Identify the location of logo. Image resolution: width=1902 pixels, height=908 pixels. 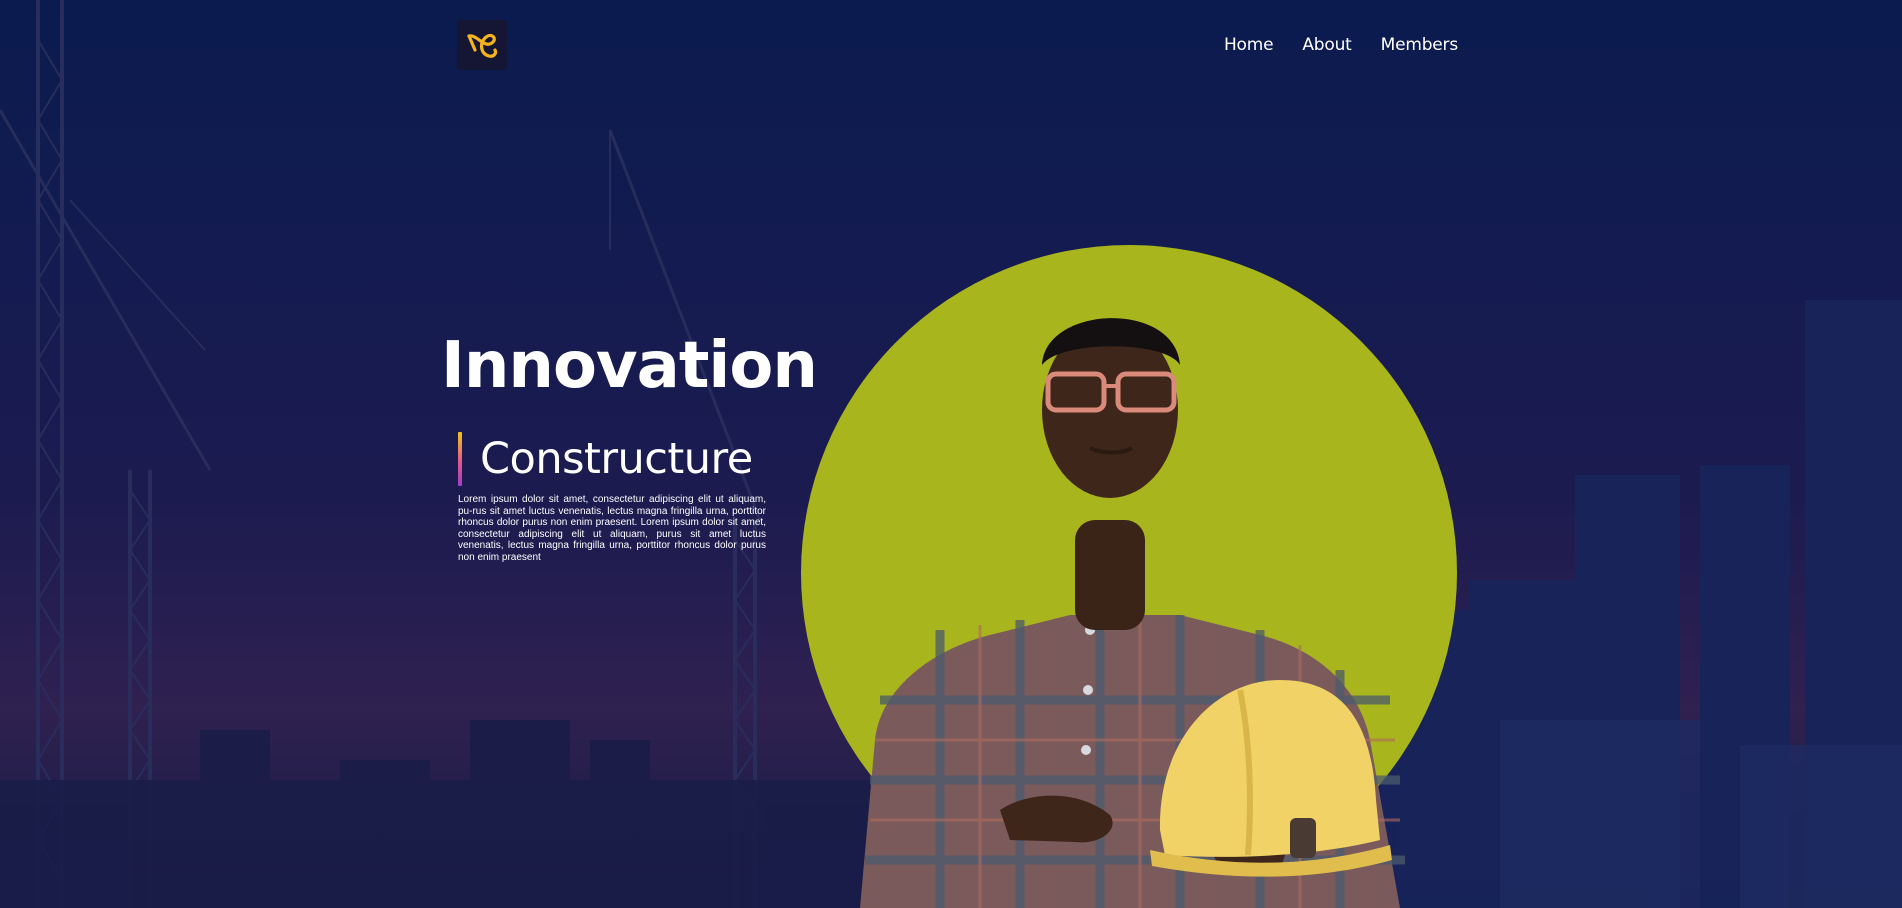
(482, 45).